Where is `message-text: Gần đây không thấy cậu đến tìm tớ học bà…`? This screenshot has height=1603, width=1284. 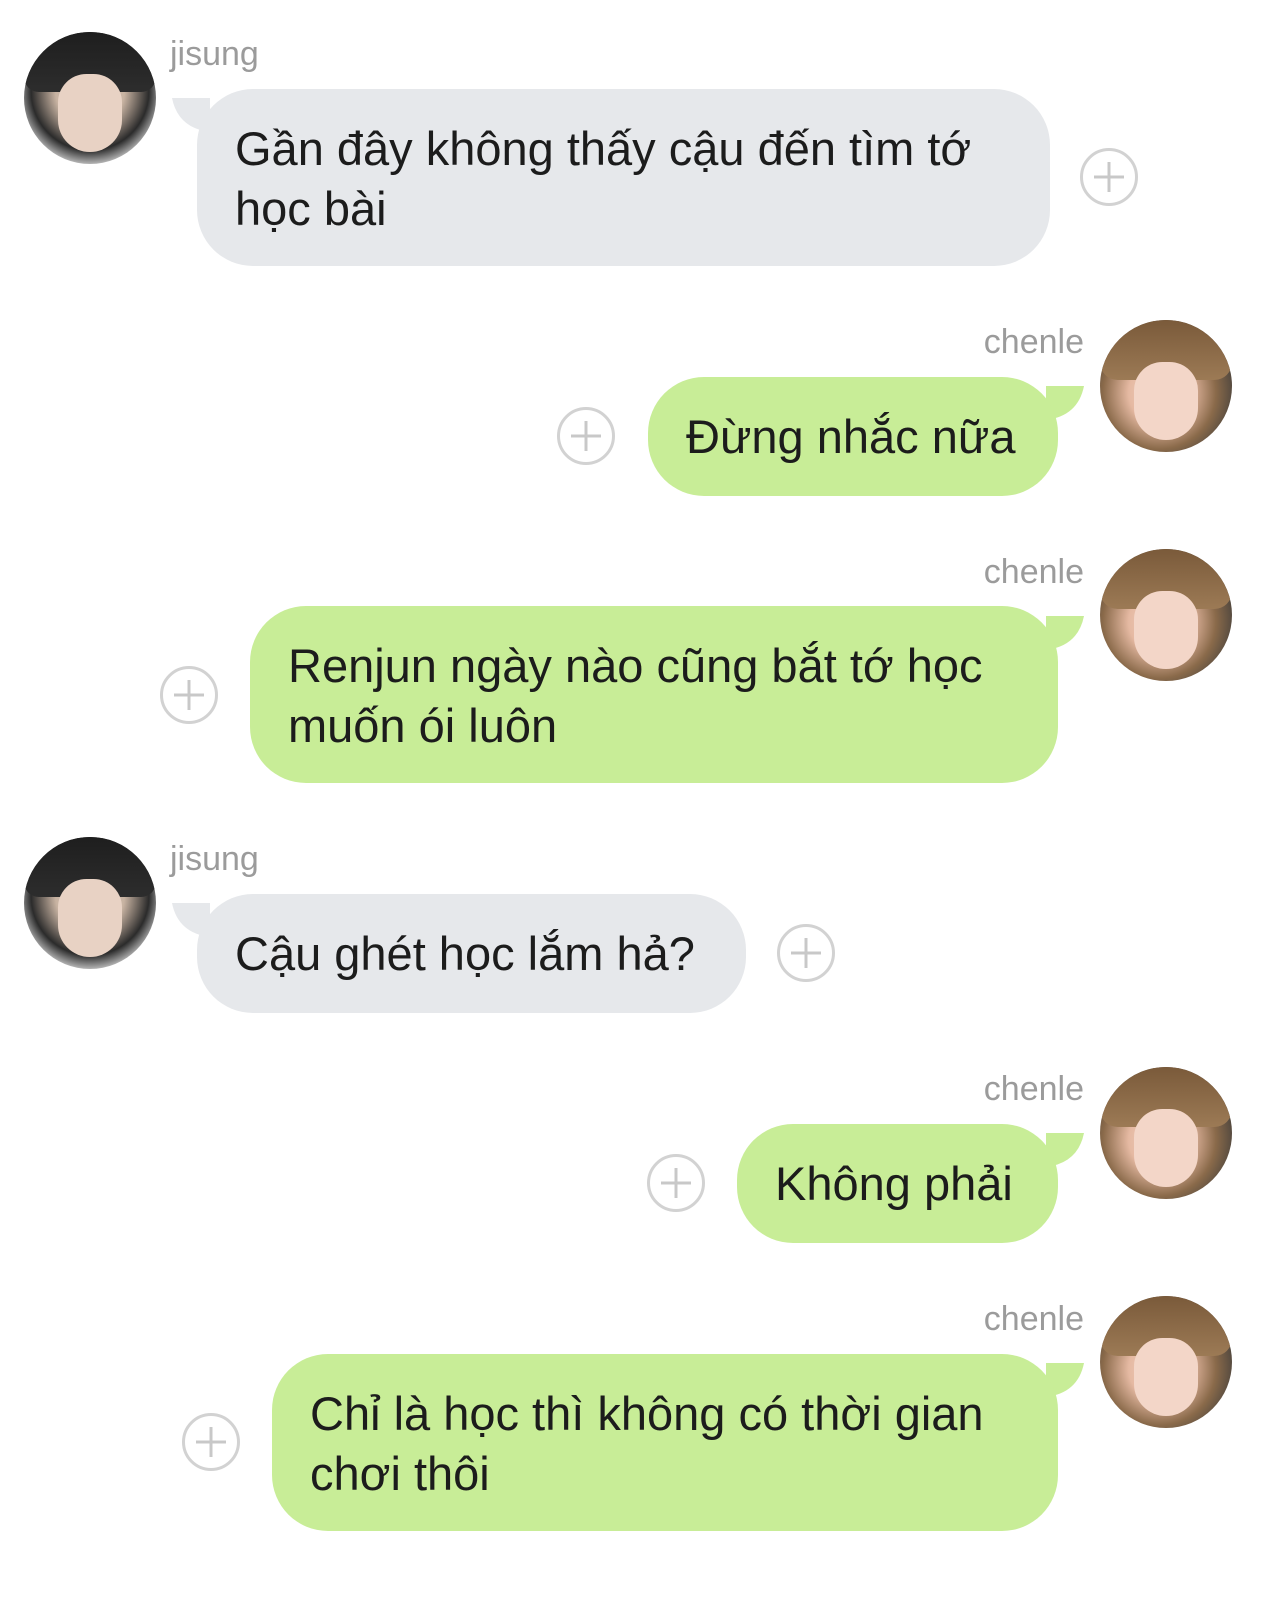
message-text: Gần đây không thấy cậu đến tìm tớ học bà… is located at coordinates (603, 178).